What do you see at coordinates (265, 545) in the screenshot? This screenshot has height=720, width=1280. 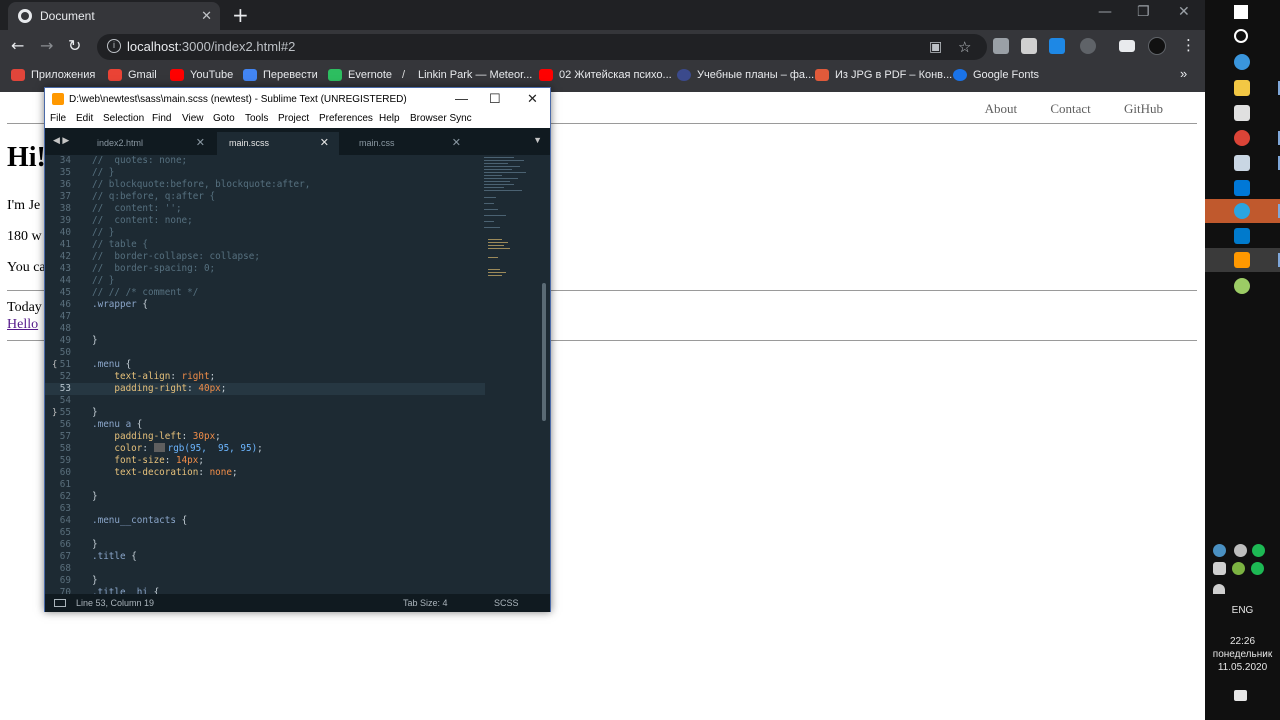 I see `code-line: 66}` at bounding box center [265, 545].